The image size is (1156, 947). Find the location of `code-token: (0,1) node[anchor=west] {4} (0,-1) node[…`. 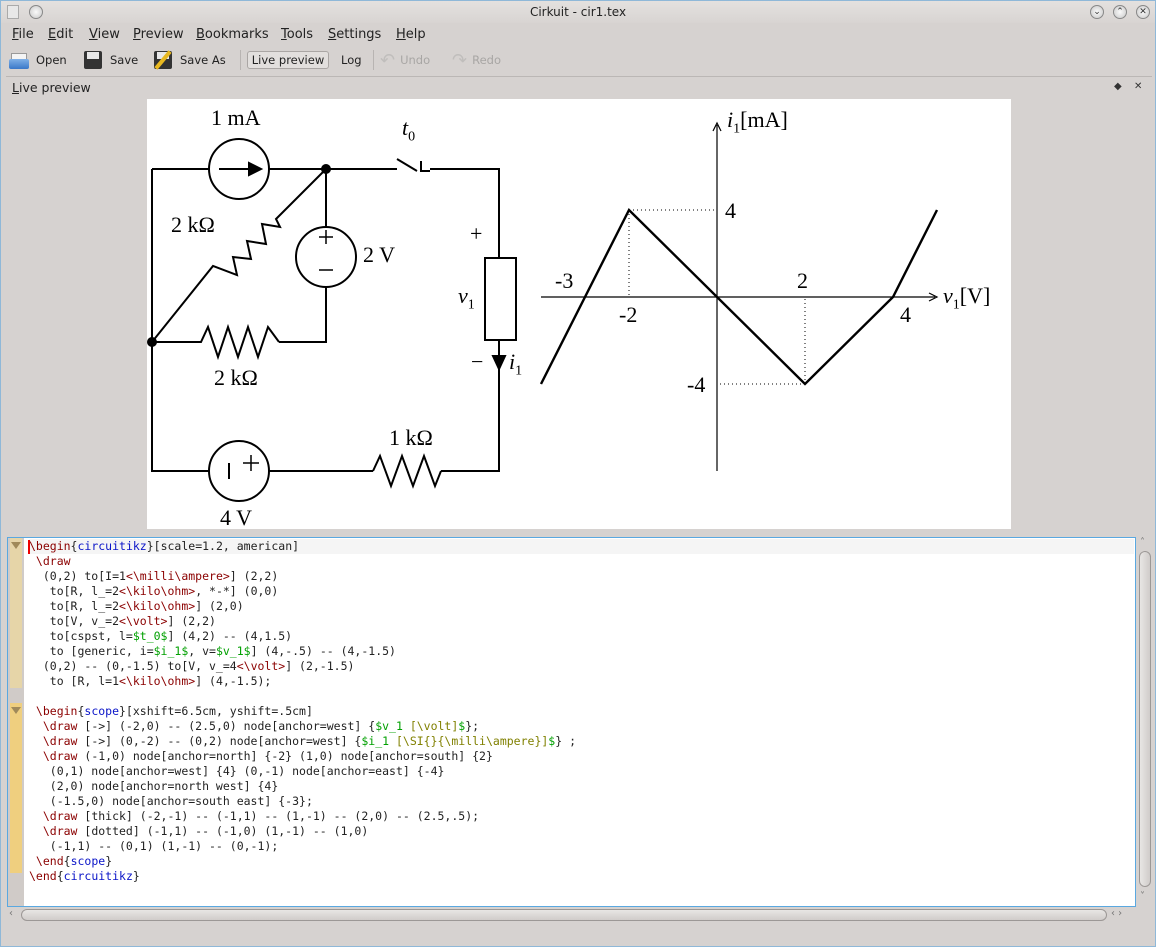

code-token: (0,1) node[anchor=west] {4} (0,-1) node[… is located at coordinates (237, 771).